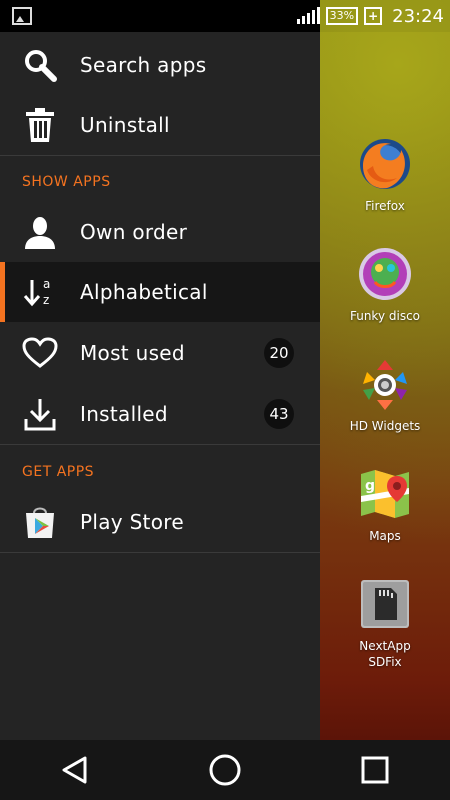  Describe the element at coordinates (385, 164) in the screenshot. I see `firefox-icon` at that location.